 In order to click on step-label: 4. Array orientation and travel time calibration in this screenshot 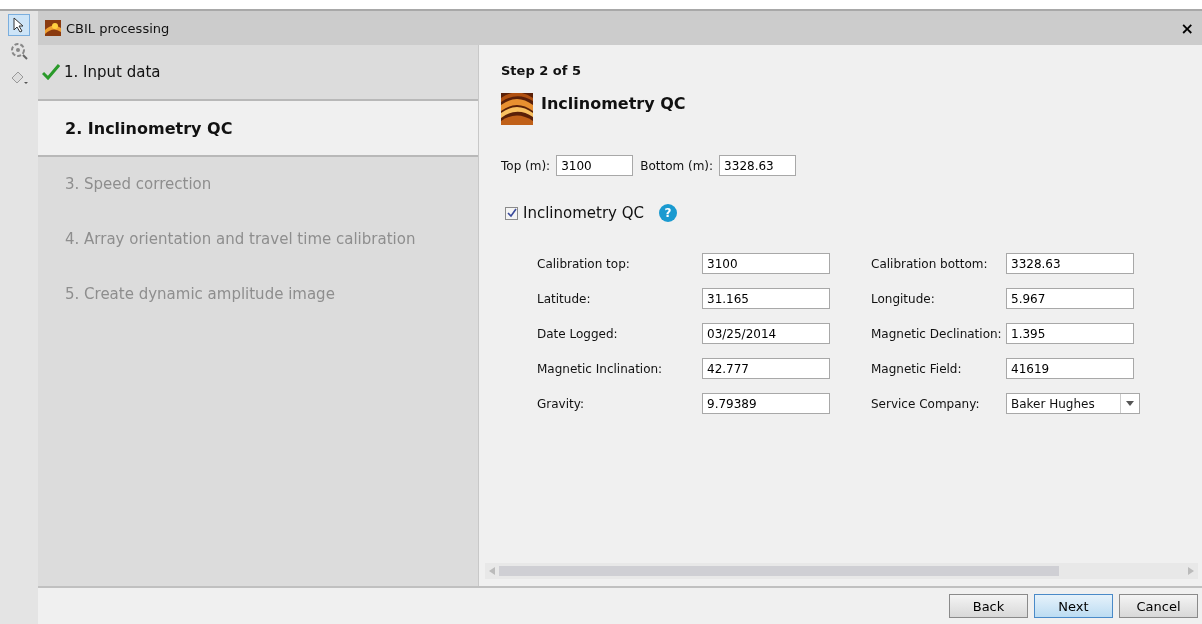, I will do `click(240, 239)`.